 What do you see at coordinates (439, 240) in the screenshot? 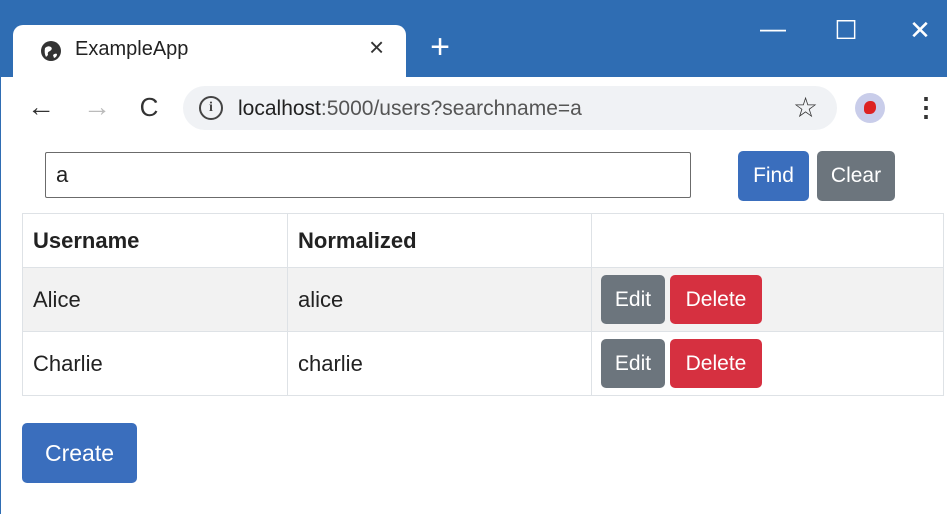
I see `header-normalized: Normalized` at bounding box center [439, 240].